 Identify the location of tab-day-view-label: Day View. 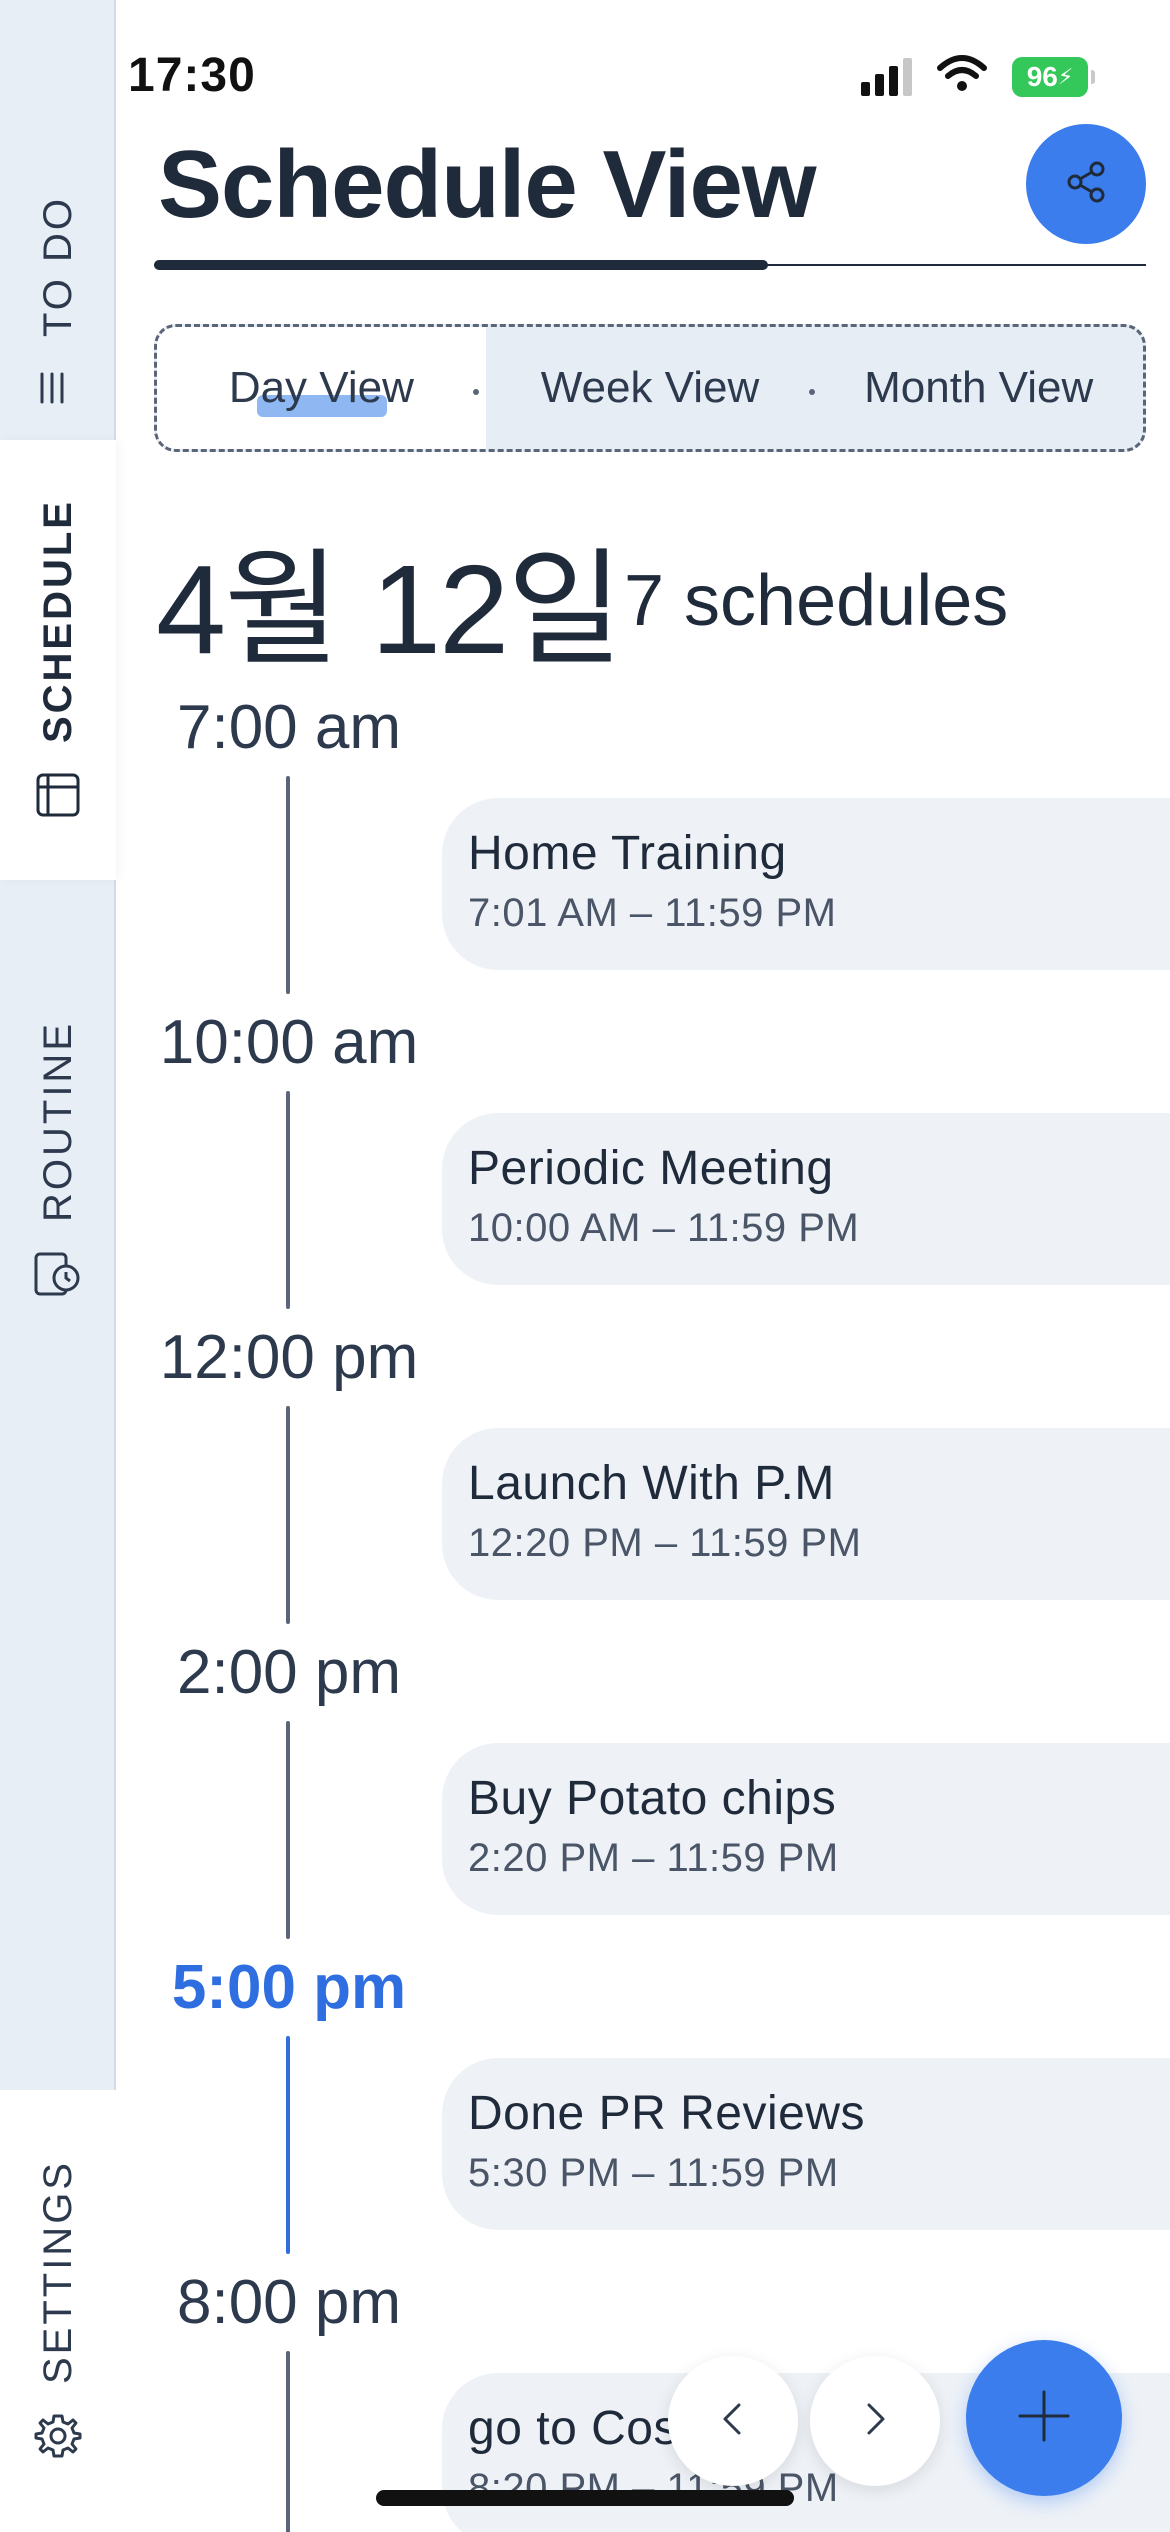
(321, 387).